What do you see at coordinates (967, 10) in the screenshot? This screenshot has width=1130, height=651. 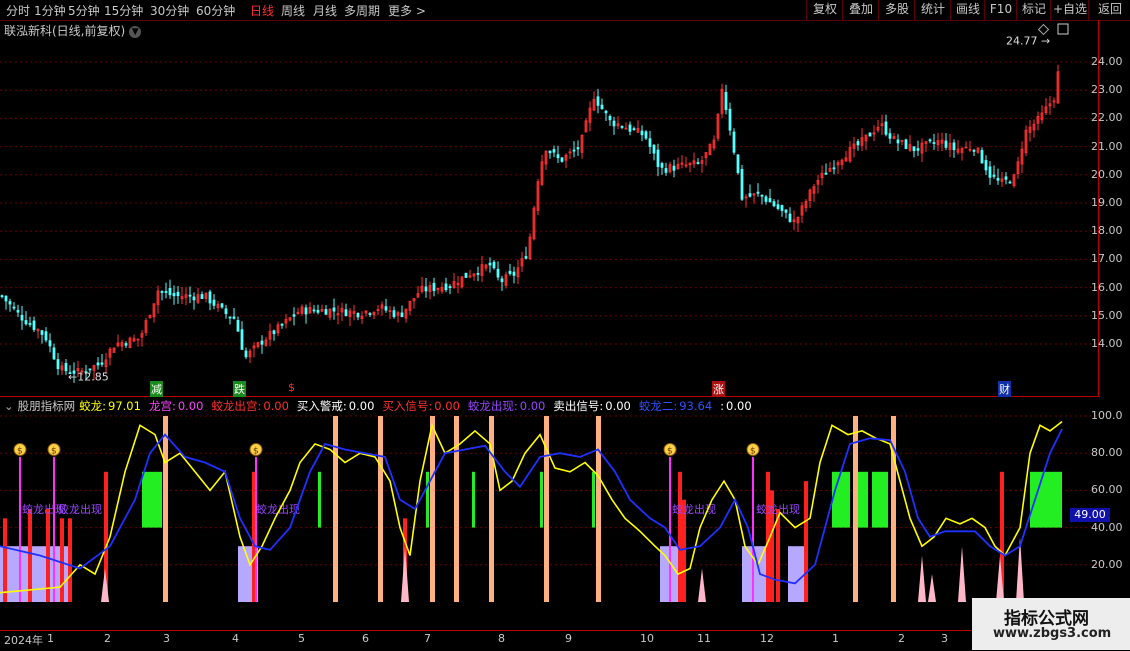 I see `toolbar-button-4: 画线` at bounding box center [967, 10].